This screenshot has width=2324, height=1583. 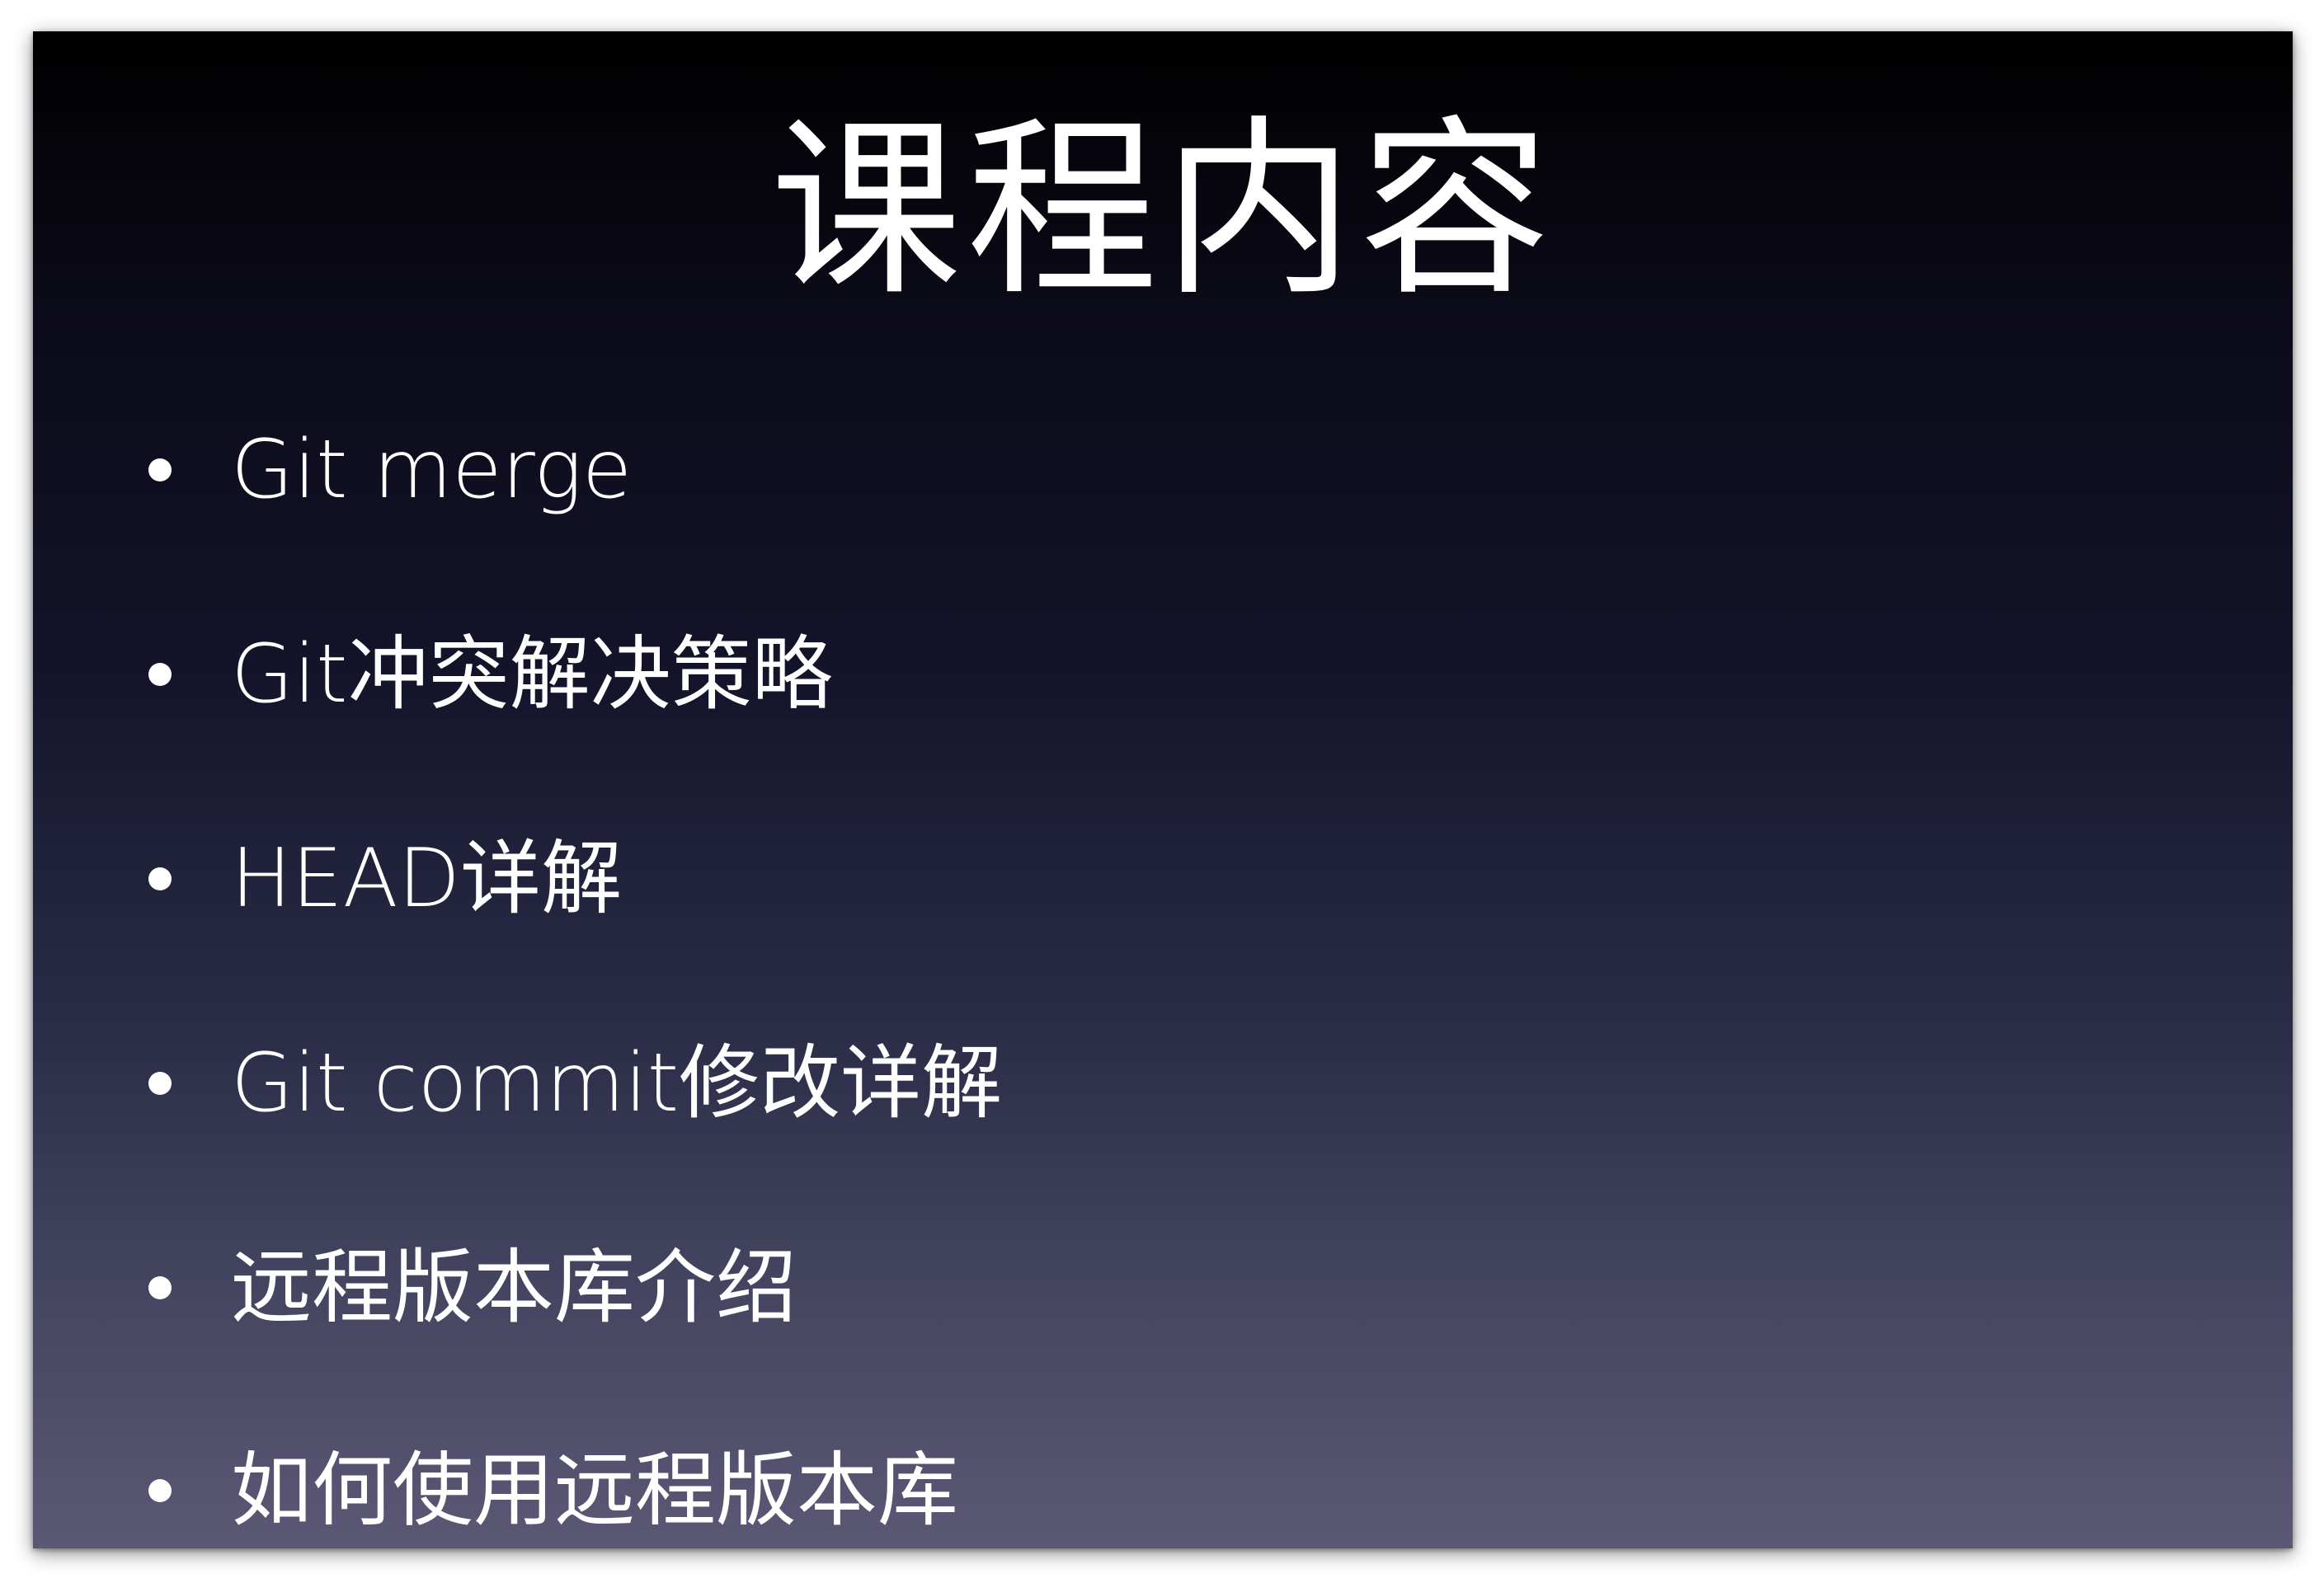 I want to click on bullet-item-head: HEAD详解, so click(x=385, y=879).